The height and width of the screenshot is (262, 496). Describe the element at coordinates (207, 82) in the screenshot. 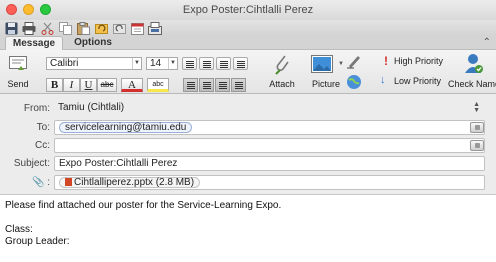

I see `align-center-icon` at that location.